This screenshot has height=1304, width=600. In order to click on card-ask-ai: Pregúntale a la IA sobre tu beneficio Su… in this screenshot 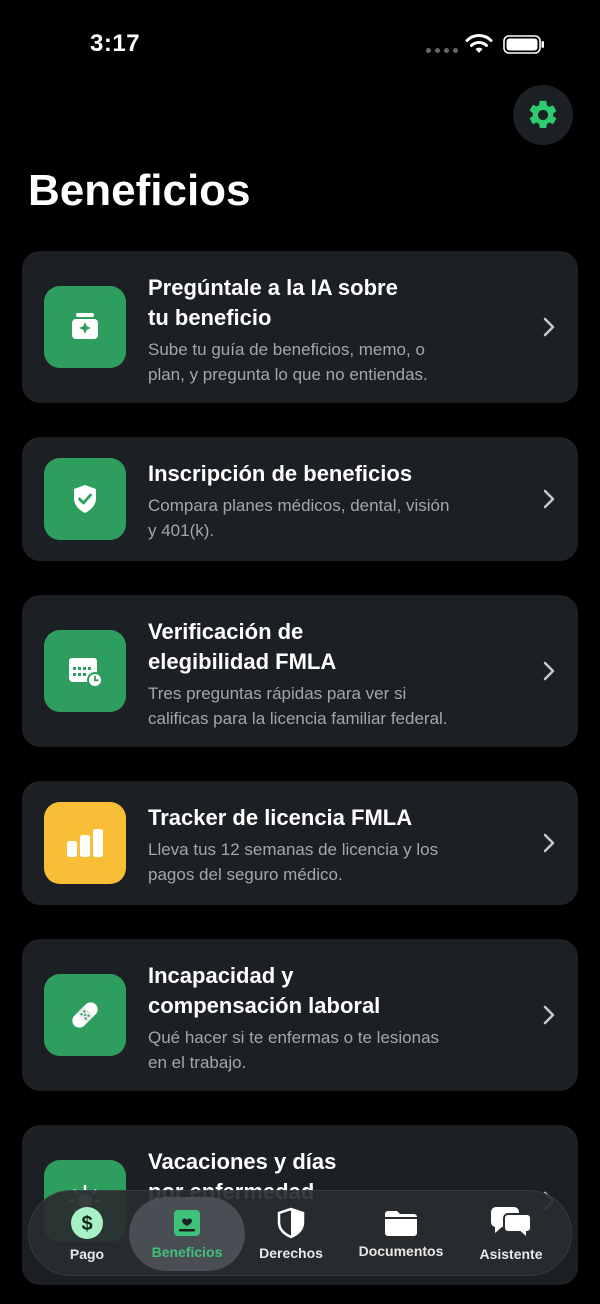, I will do `click(300, 327)`.